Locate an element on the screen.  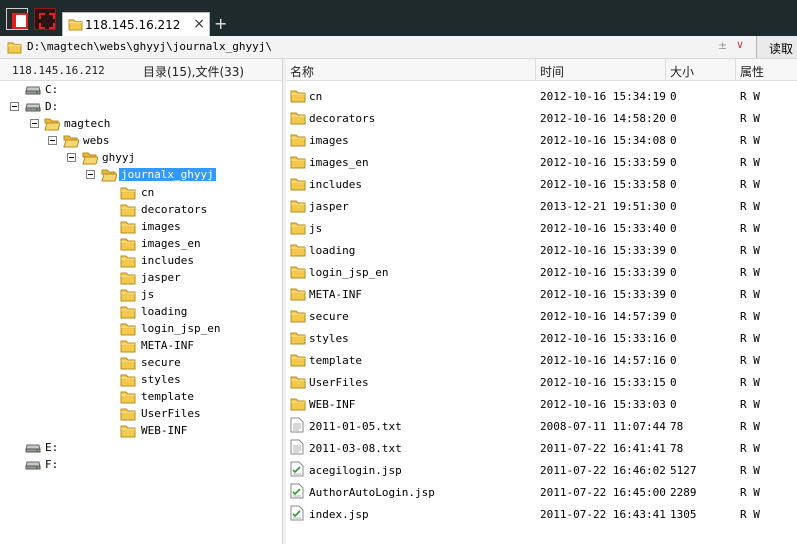
file-time: 2011-07-22 16:46:02 is located at coordinates (603, 470).